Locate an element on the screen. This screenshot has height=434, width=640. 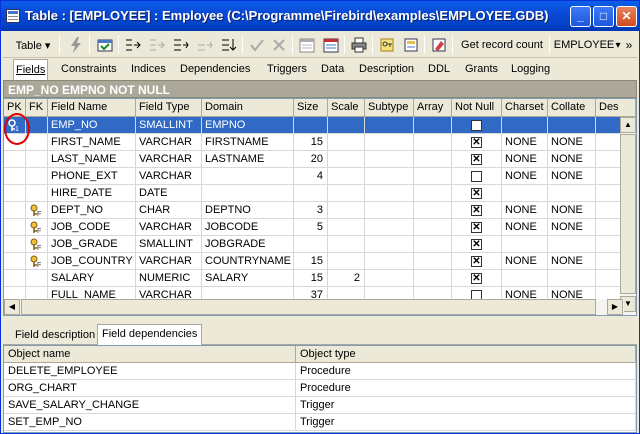
cancel-icon is located at coordinates (279, 45).